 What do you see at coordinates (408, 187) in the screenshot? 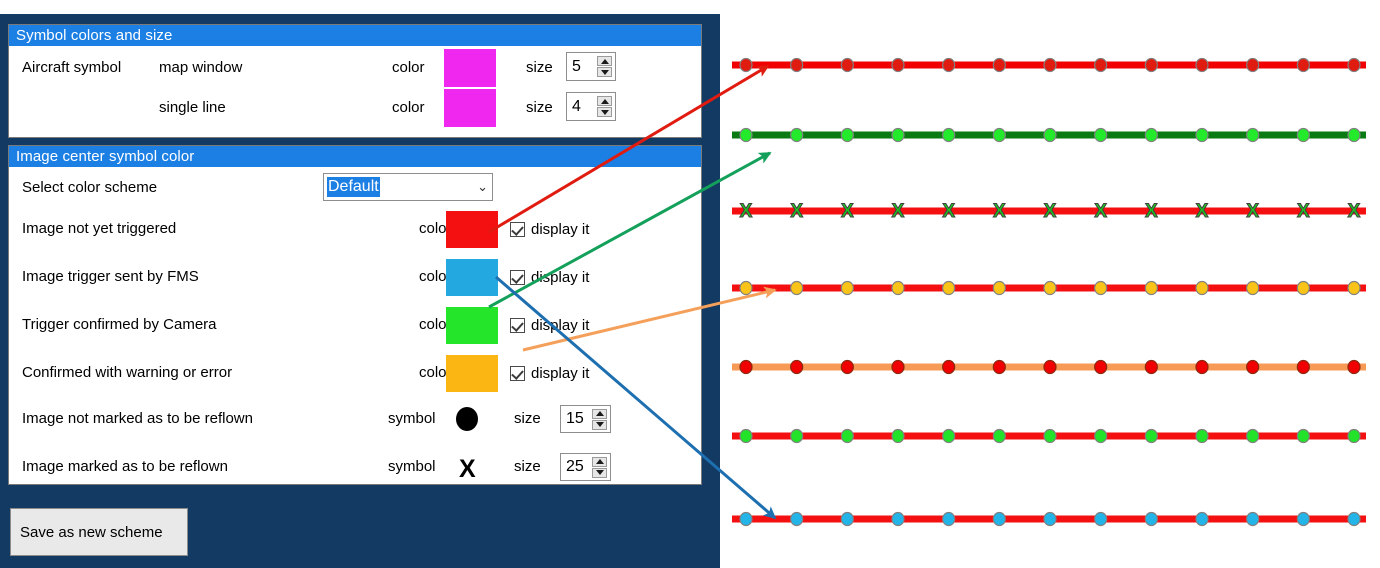
I see `color-scheme-select: Default ⌄` at bounding box center [408, 187].